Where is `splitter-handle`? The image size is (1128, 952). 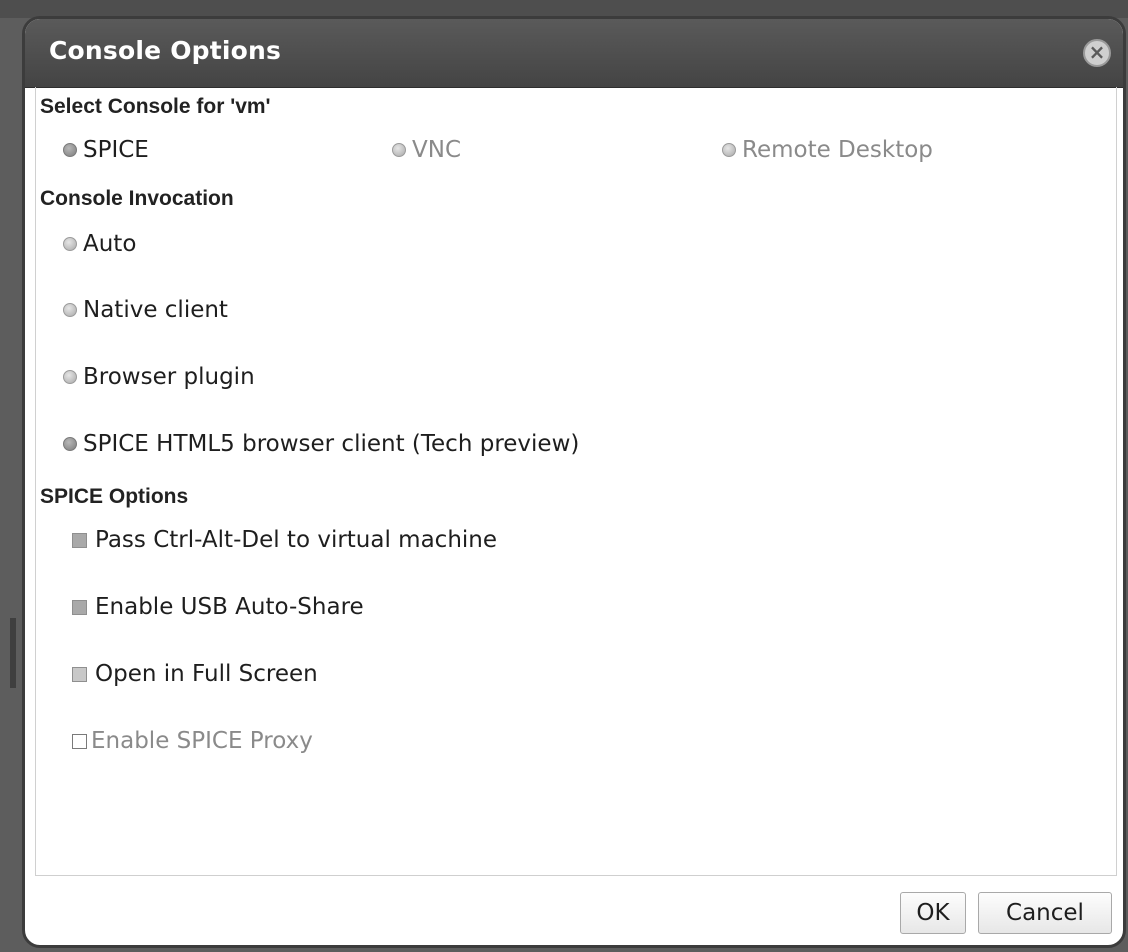 splitter-handle is located at coordinates (13, 653).